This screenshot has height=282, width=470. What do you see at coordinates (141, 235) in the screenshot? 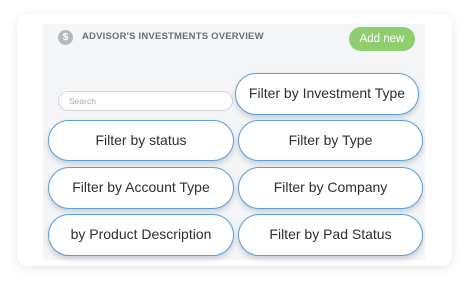
I see `filter-product-description-button: by Product Description` at bounding box center [141, 235].